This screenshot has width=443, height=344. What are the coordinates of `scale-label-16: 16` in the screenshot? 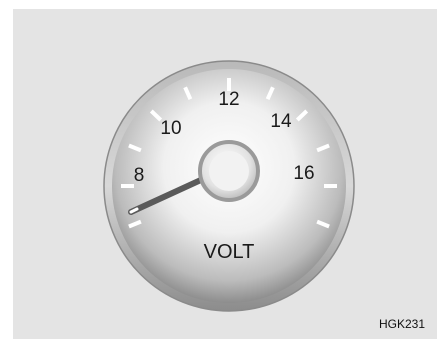 It's located at (303, 173).